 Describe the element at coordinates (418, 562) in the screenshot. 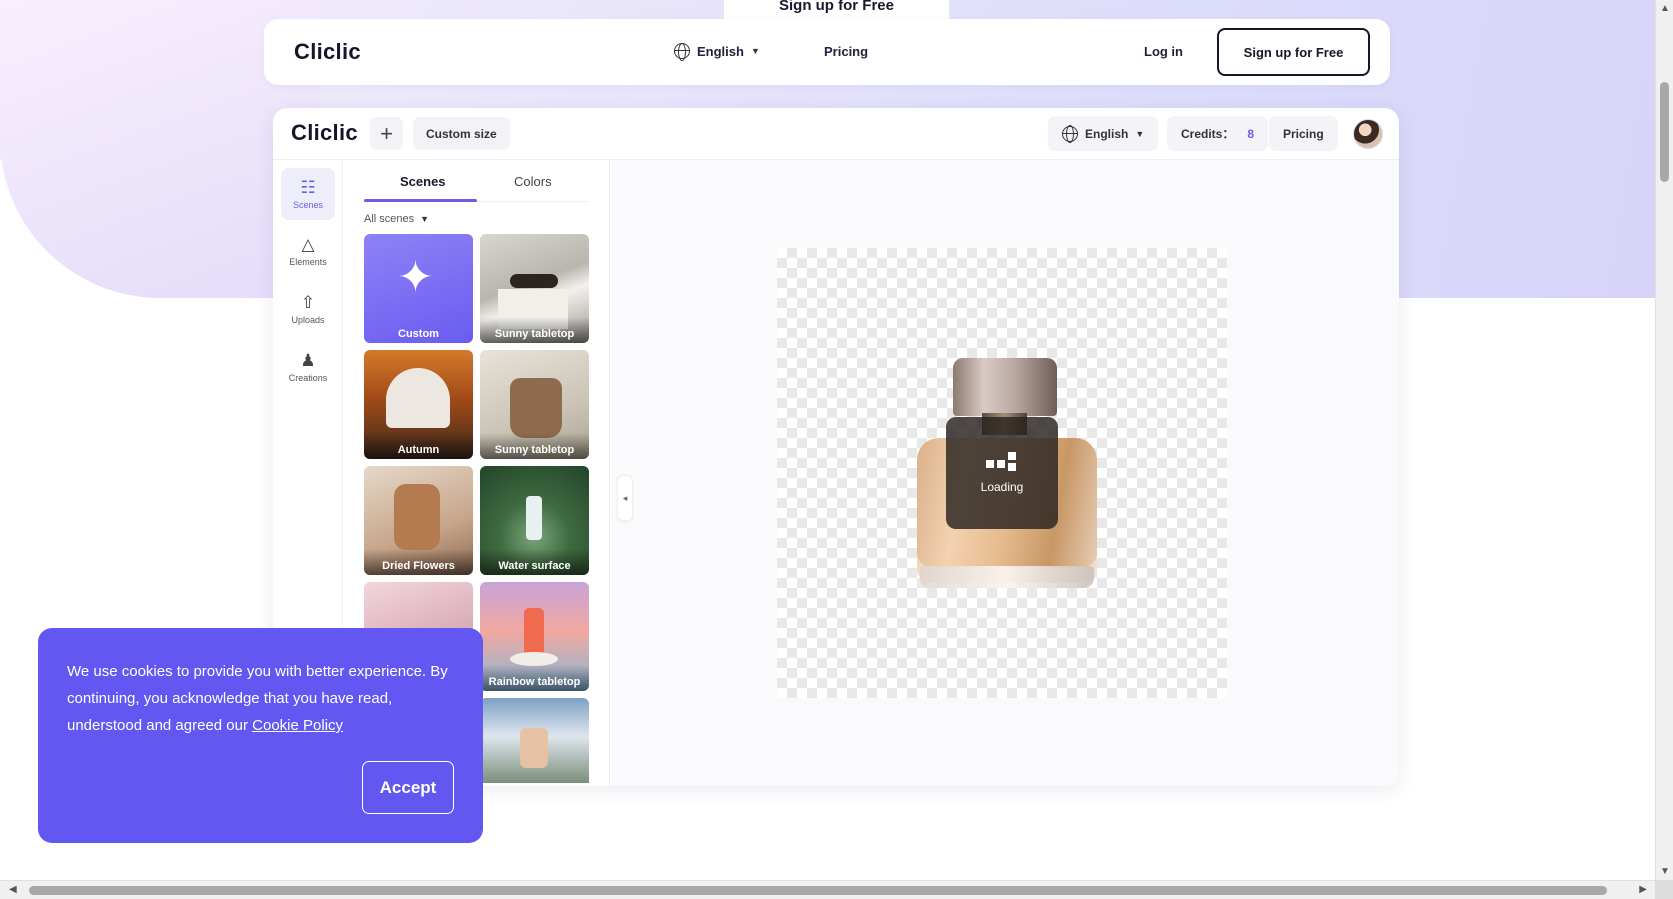

I see `scene-card-label: Dried Flowers` at that location.